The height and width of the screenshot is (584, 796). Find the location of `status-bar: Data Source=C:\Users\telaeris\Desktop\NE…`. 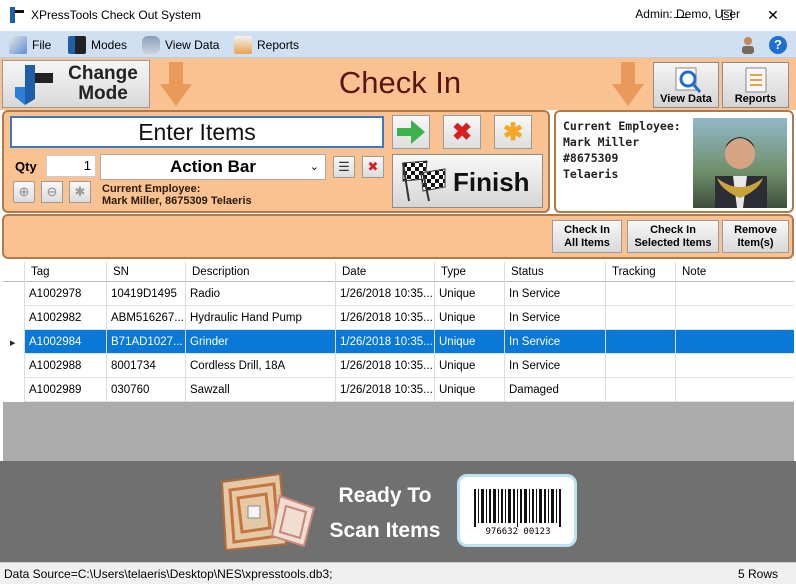

status-bar: Data Source=C:\Users\telaeris\Desktop\NE… is located at coordinates (398, 573).